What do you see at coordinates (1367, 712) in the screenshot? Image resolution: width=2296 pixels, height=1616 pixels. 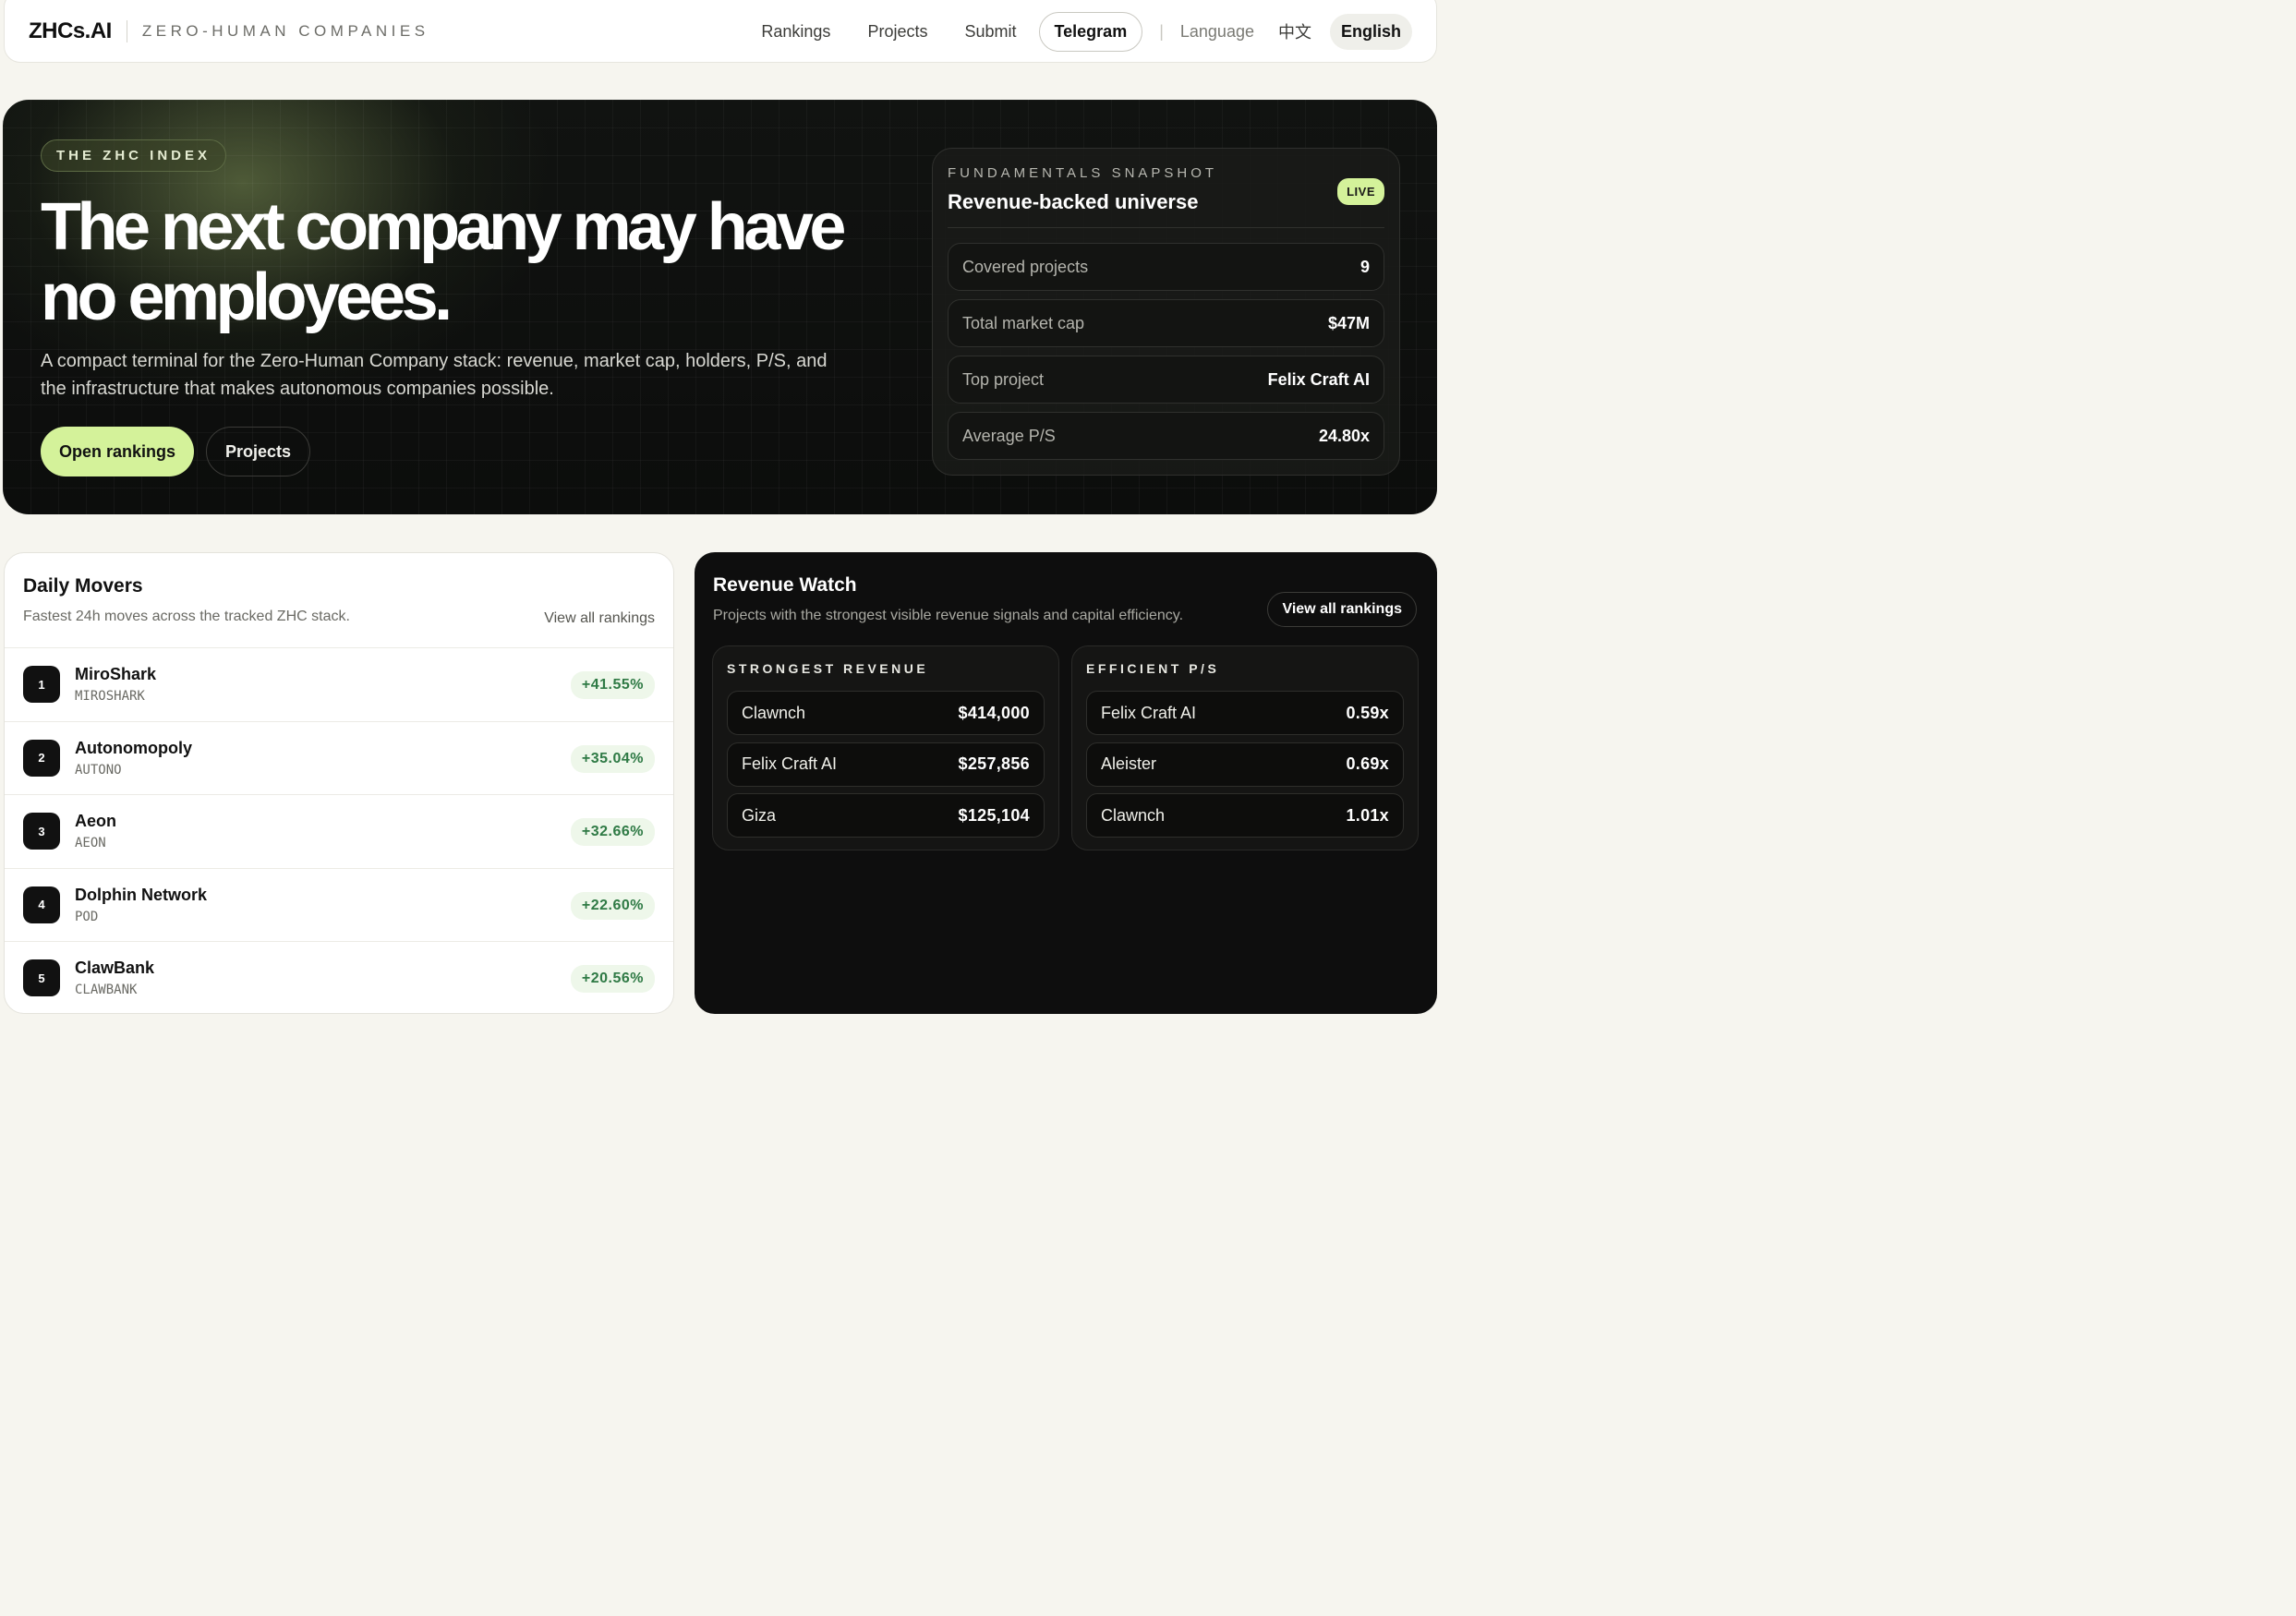 I see `project-value: 0.59x` at bounding box center [1367, 712].